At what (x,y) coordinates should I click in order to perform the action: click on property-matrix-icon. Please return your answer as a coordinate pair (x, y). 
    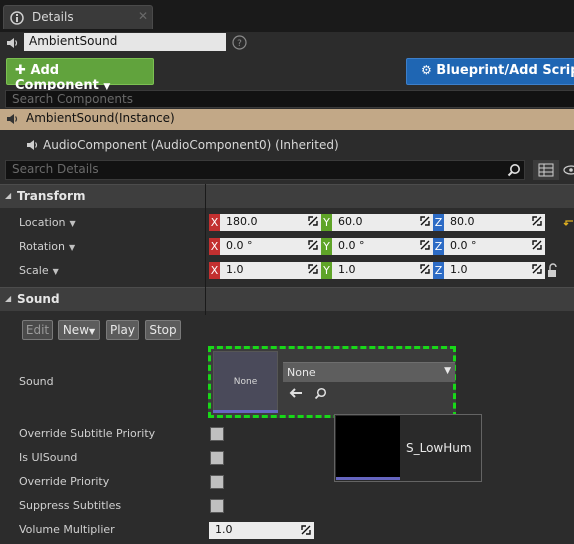
    Looking at the image, I should click on (546, 170).